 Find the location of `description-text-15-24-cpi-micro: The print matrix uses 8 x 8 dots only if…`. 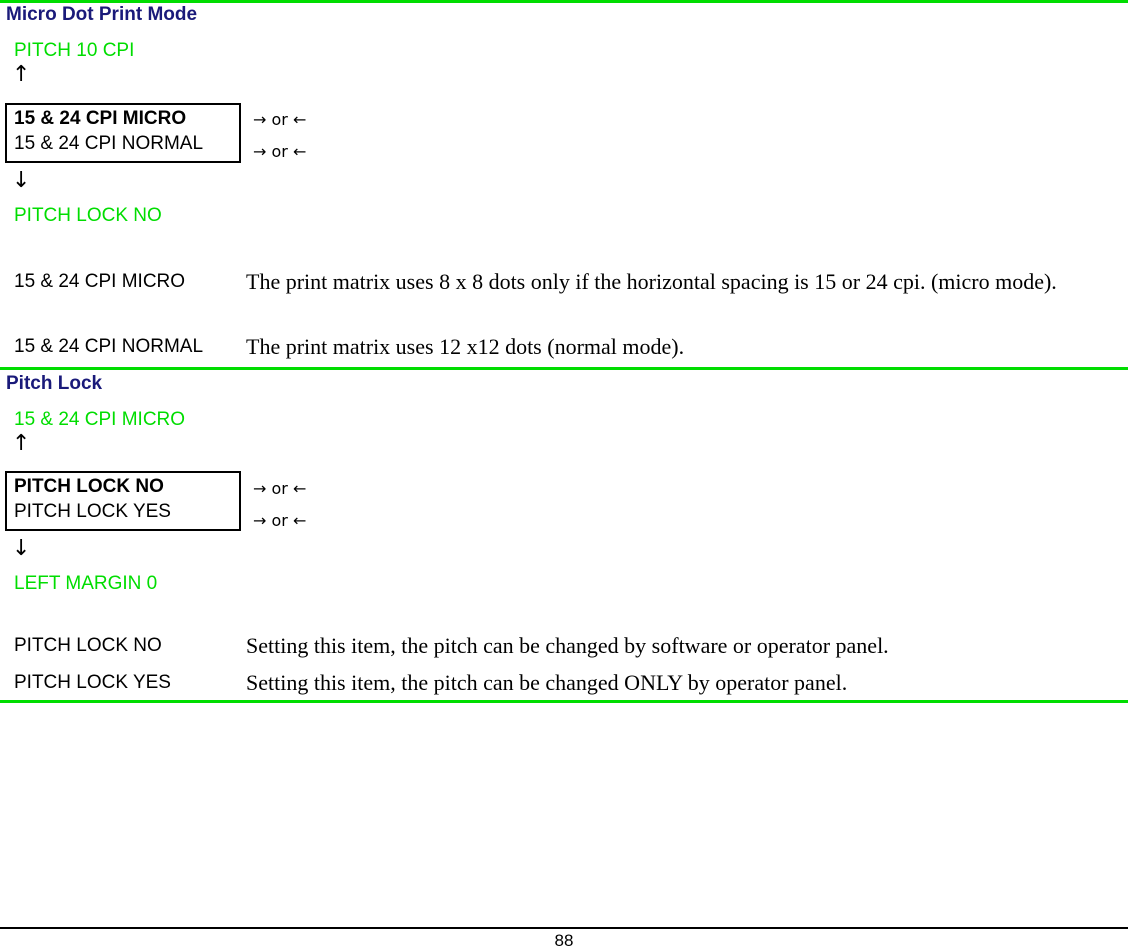

description-text-15-24-cpi-micro: The print matrix uses 8 x 8 dots only if… is located at coordinates (651, 281).